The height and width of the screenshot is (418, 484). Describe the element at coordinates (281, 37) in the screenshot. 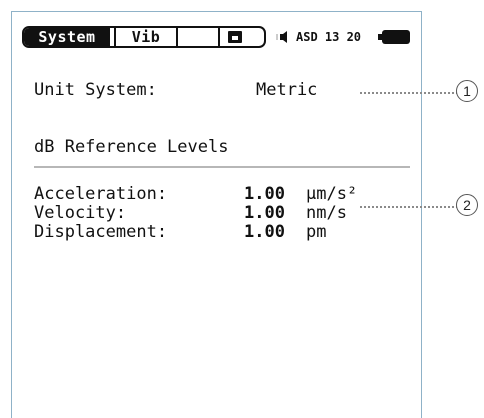

I see `speaker-icon` at that location.